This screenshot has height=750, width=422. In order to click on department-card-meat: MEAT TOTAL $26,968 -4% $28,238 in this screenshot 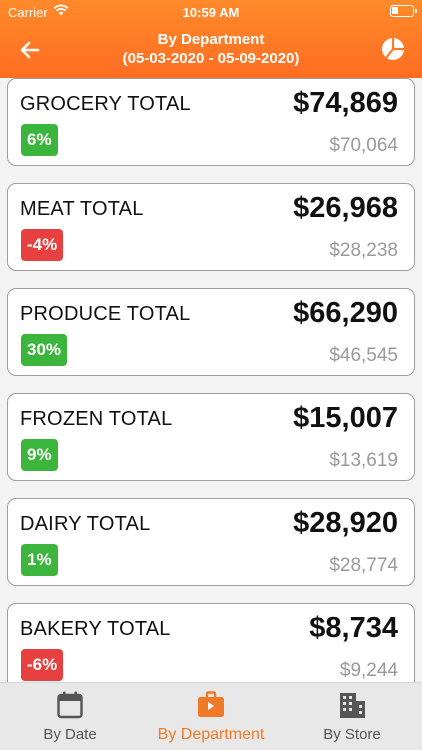, I will do `click(211, 227)`.